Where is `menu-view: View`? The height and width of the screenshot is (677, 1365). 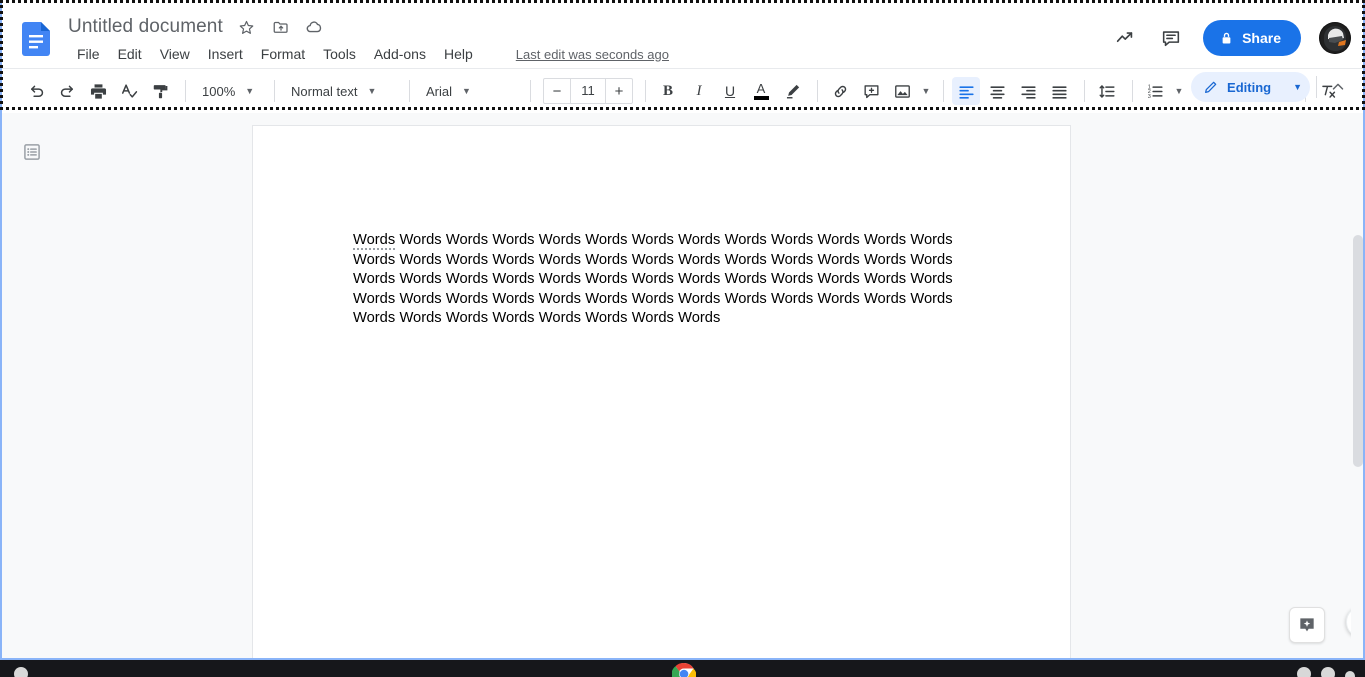 menu-view: View is located at coordinates (175, 54).